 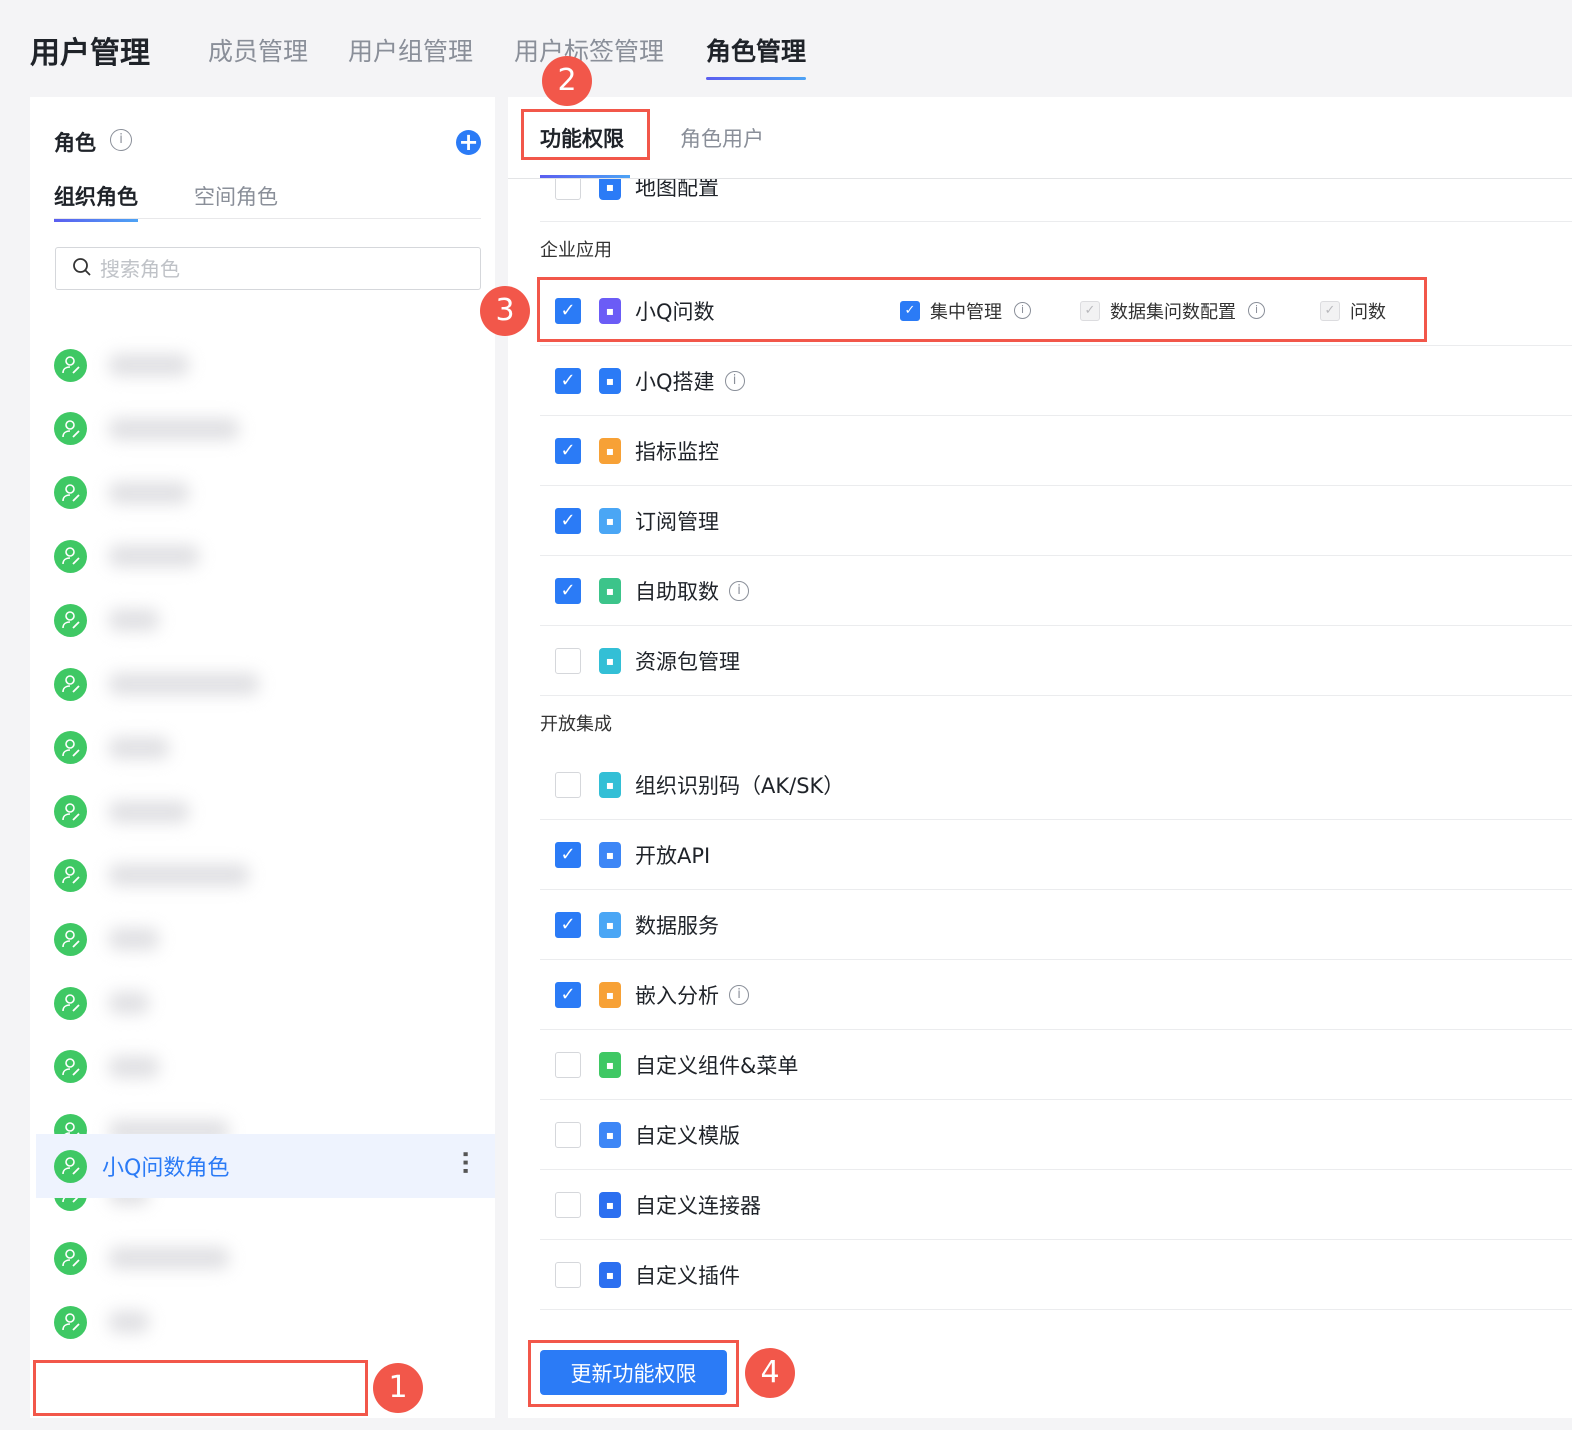 I want to click on tab-role-users: 角色用户, so click(x=722, y=138).